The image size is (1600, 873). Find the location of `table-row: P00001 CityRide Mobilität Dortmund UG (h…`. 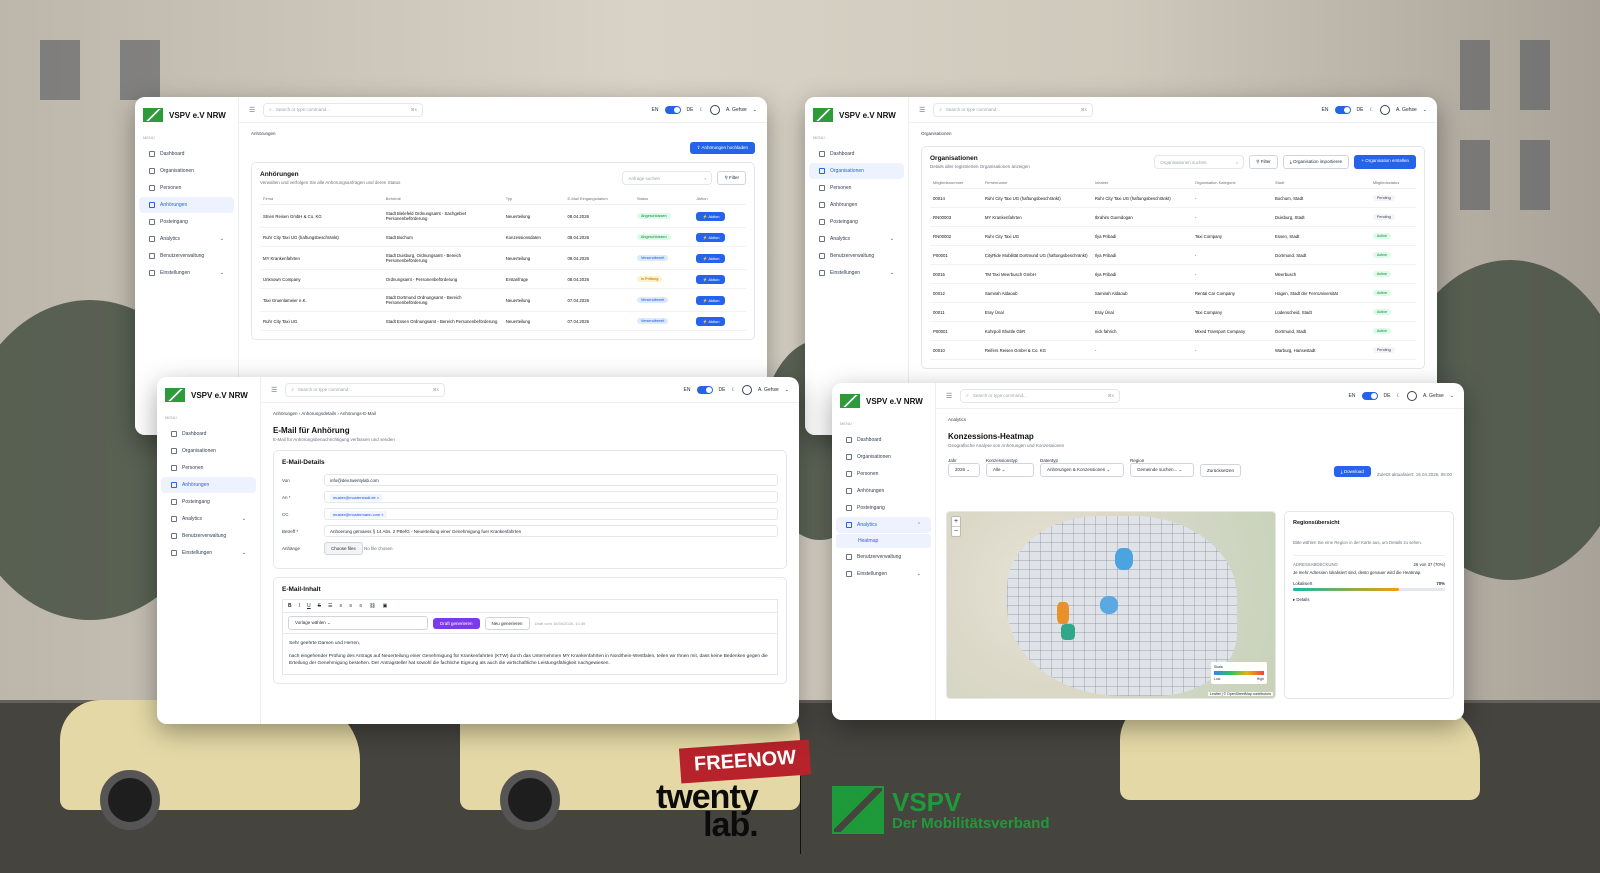

table-row: P00001 CityRide Mobilität Dortmund UG (h… is located at coordinates (1173, 255).